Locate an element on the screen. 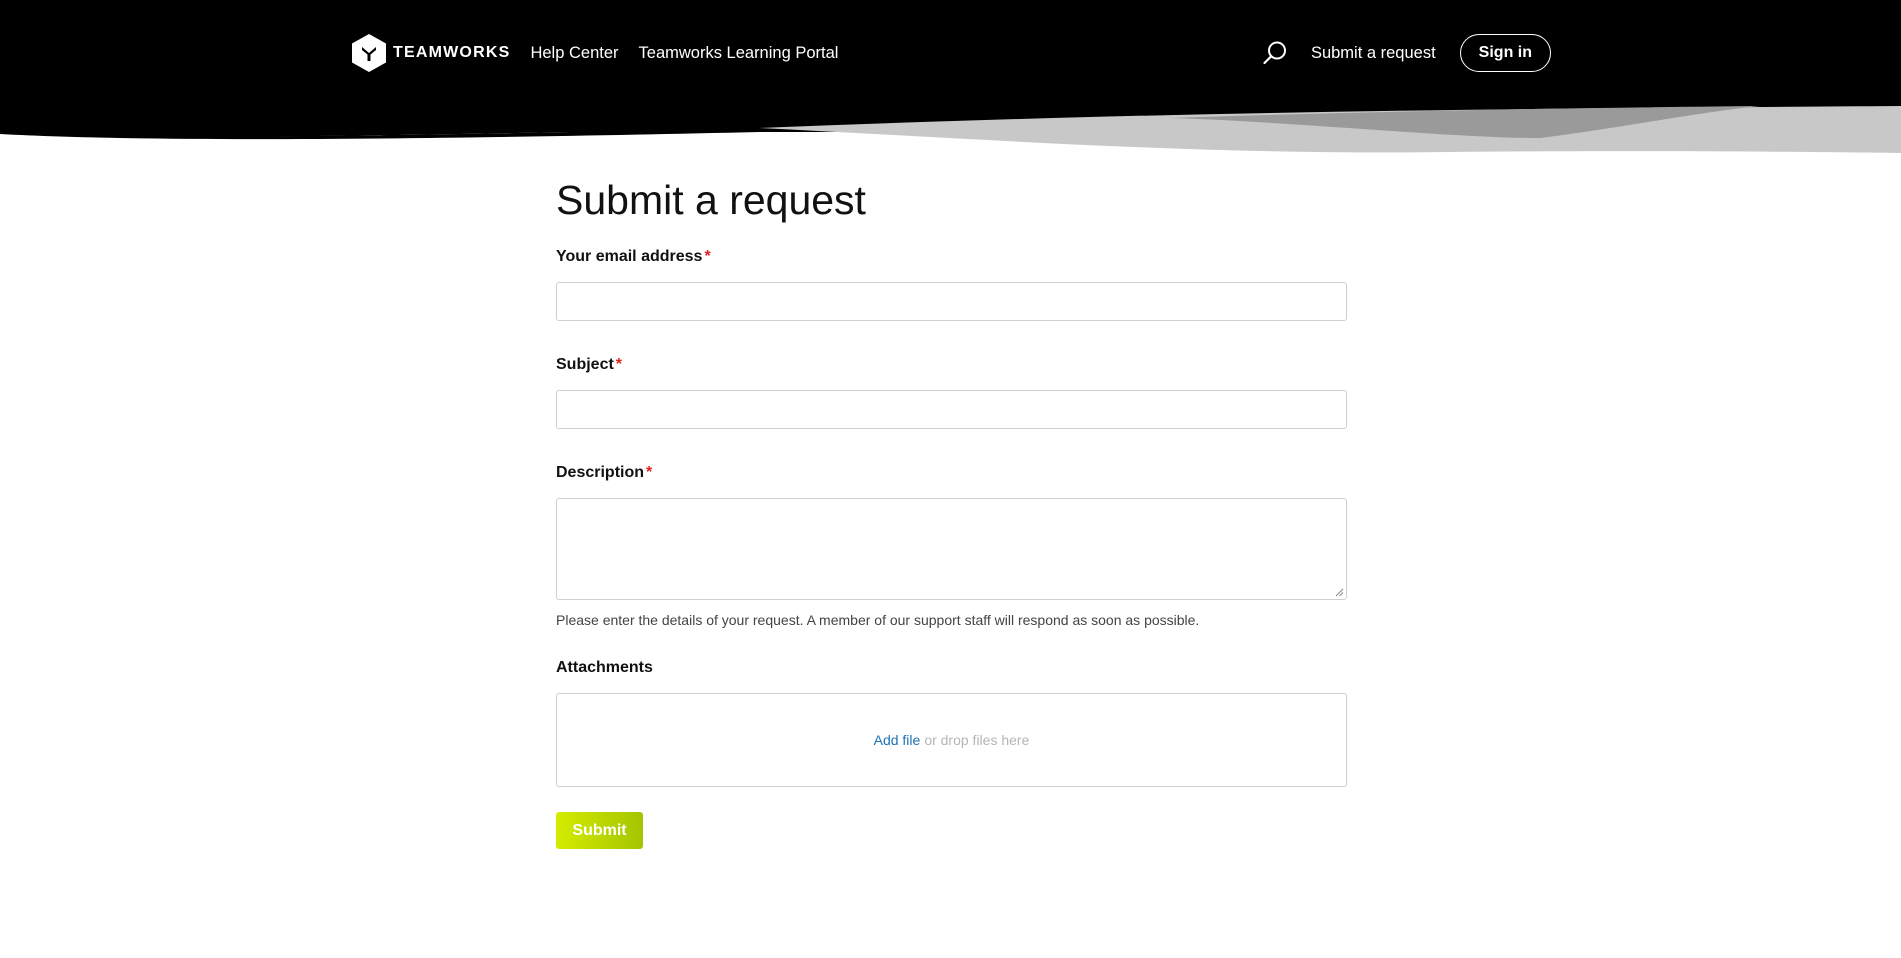 This screenshot has width=1901, height=958. sign-in-button: Sign in is located at coordinates (1505, 53).